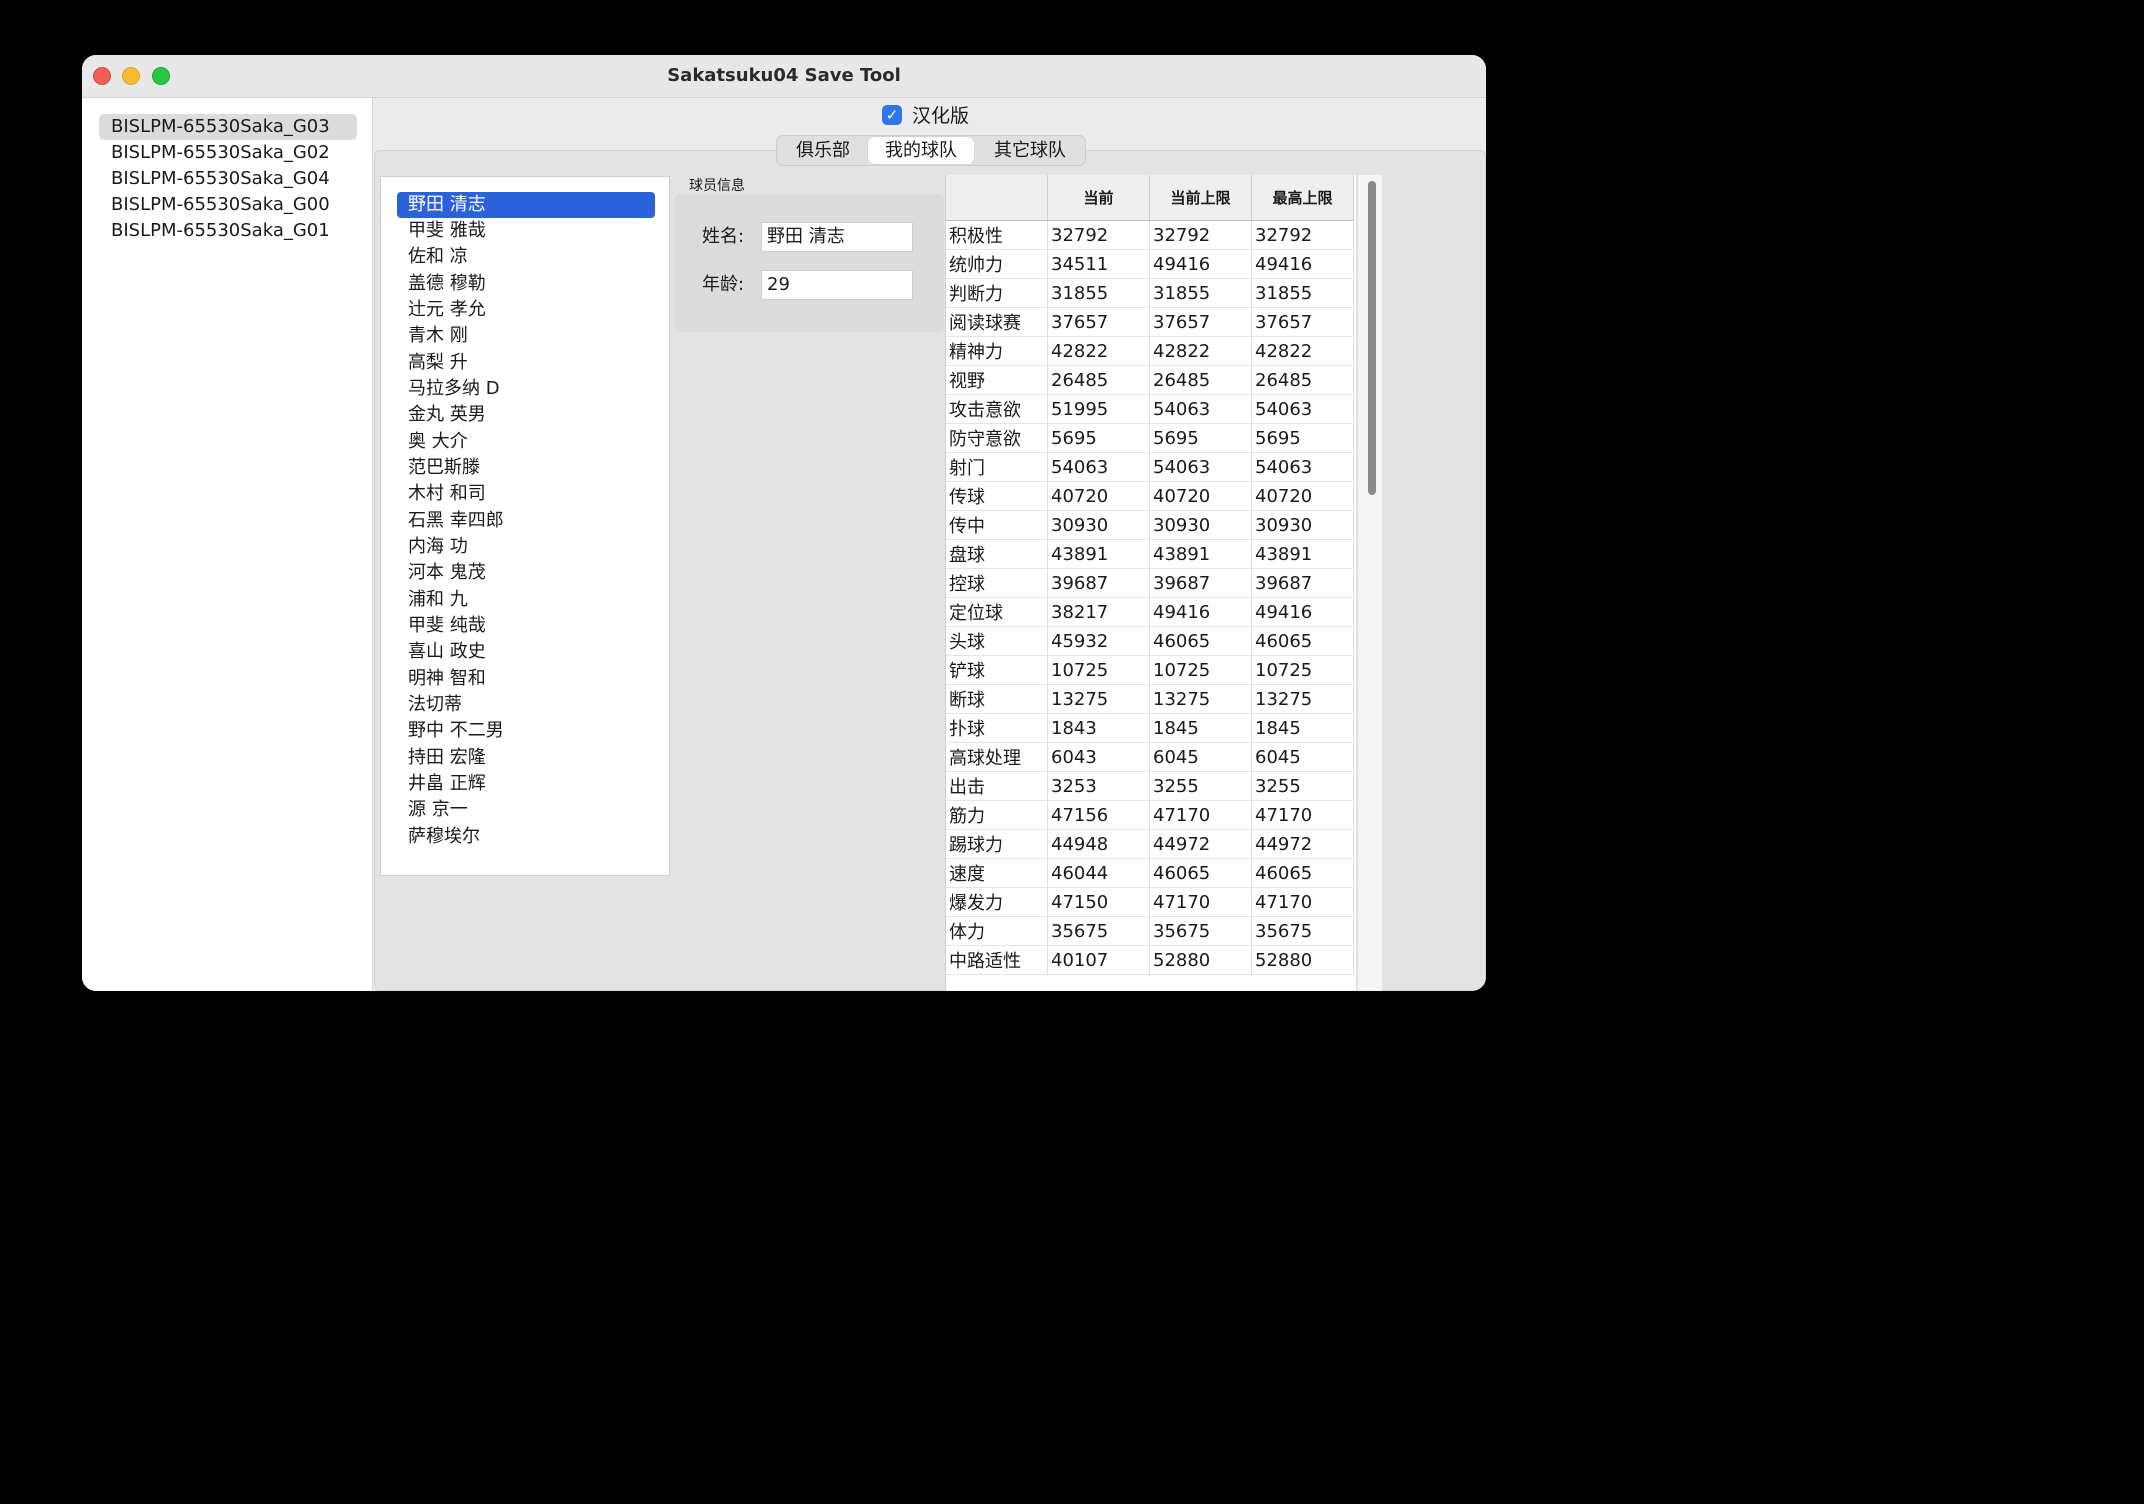  Describe the element at coordinates (837, 285) in the screenshot. I see `age-field: 29` at that location.